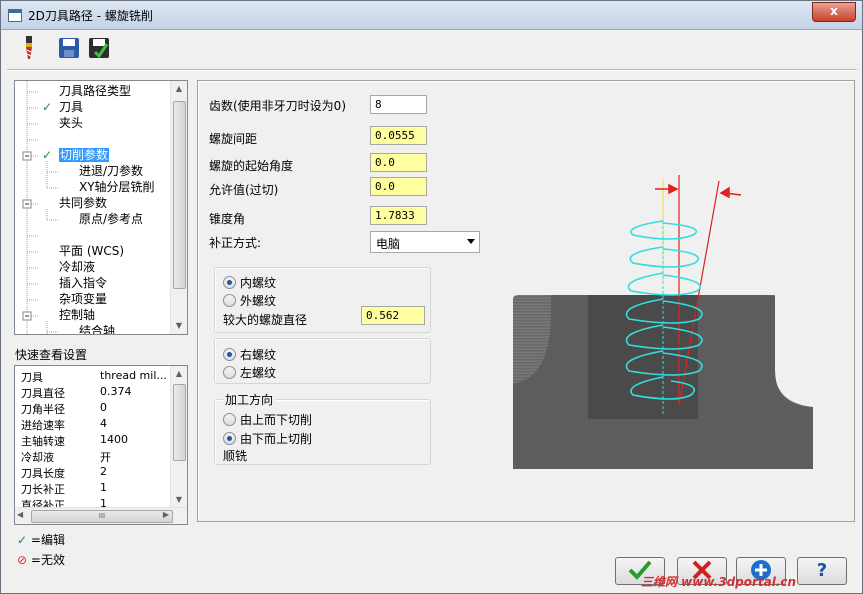  Describe the element at coordinates (20, 514) in the screenshot. I see `scroll-left-arrow-icon: ◀` at that location.